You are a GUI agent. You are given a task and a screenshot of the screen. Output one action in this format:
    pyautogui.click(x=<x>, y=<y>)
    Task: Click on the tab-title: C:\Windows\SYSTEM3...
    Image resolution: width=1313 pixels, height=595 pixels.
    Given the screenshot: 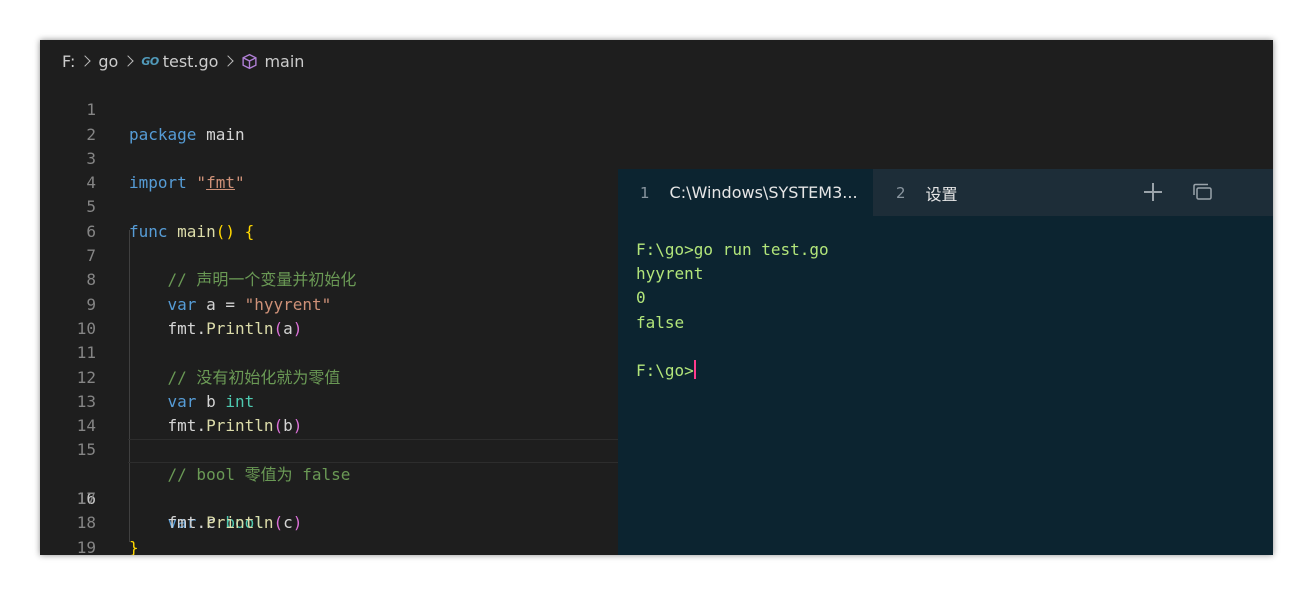 What is the action you would take?
    pyautogui.click(x=763, y=192)
    